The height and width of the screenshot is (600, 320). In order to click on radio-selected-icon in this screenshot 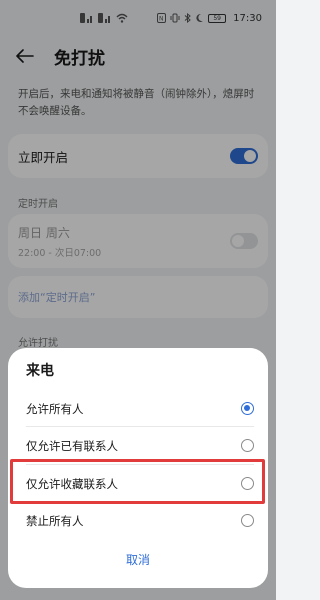, I will do `click(247, 408)`.